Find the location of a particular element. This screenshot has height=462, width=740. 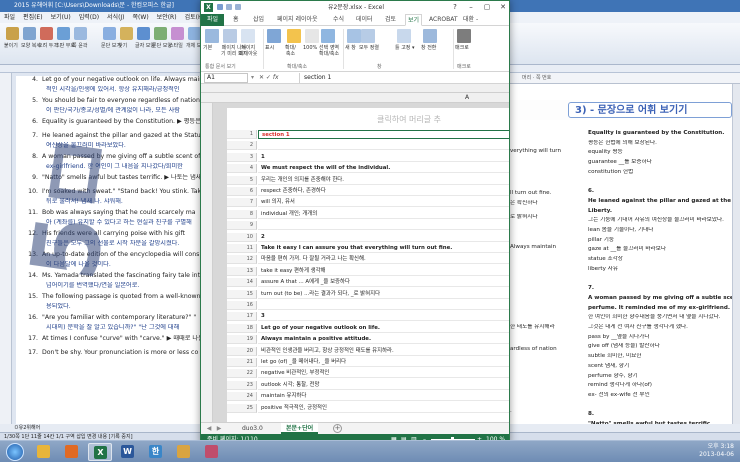

row-header: 9 is located at coordinates (242, 226).